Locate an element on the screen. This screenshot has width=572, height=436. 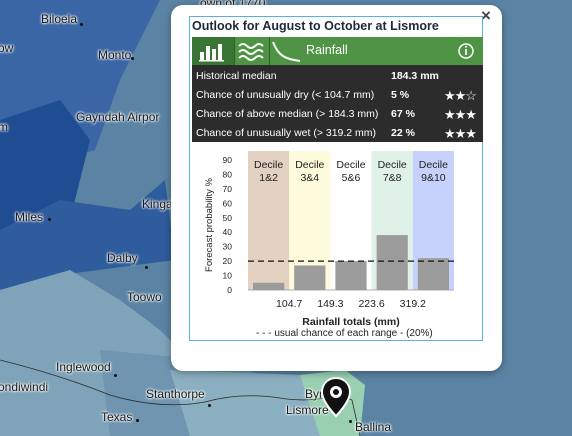
category-label: 3&4 is located at coordinates (309, 178).